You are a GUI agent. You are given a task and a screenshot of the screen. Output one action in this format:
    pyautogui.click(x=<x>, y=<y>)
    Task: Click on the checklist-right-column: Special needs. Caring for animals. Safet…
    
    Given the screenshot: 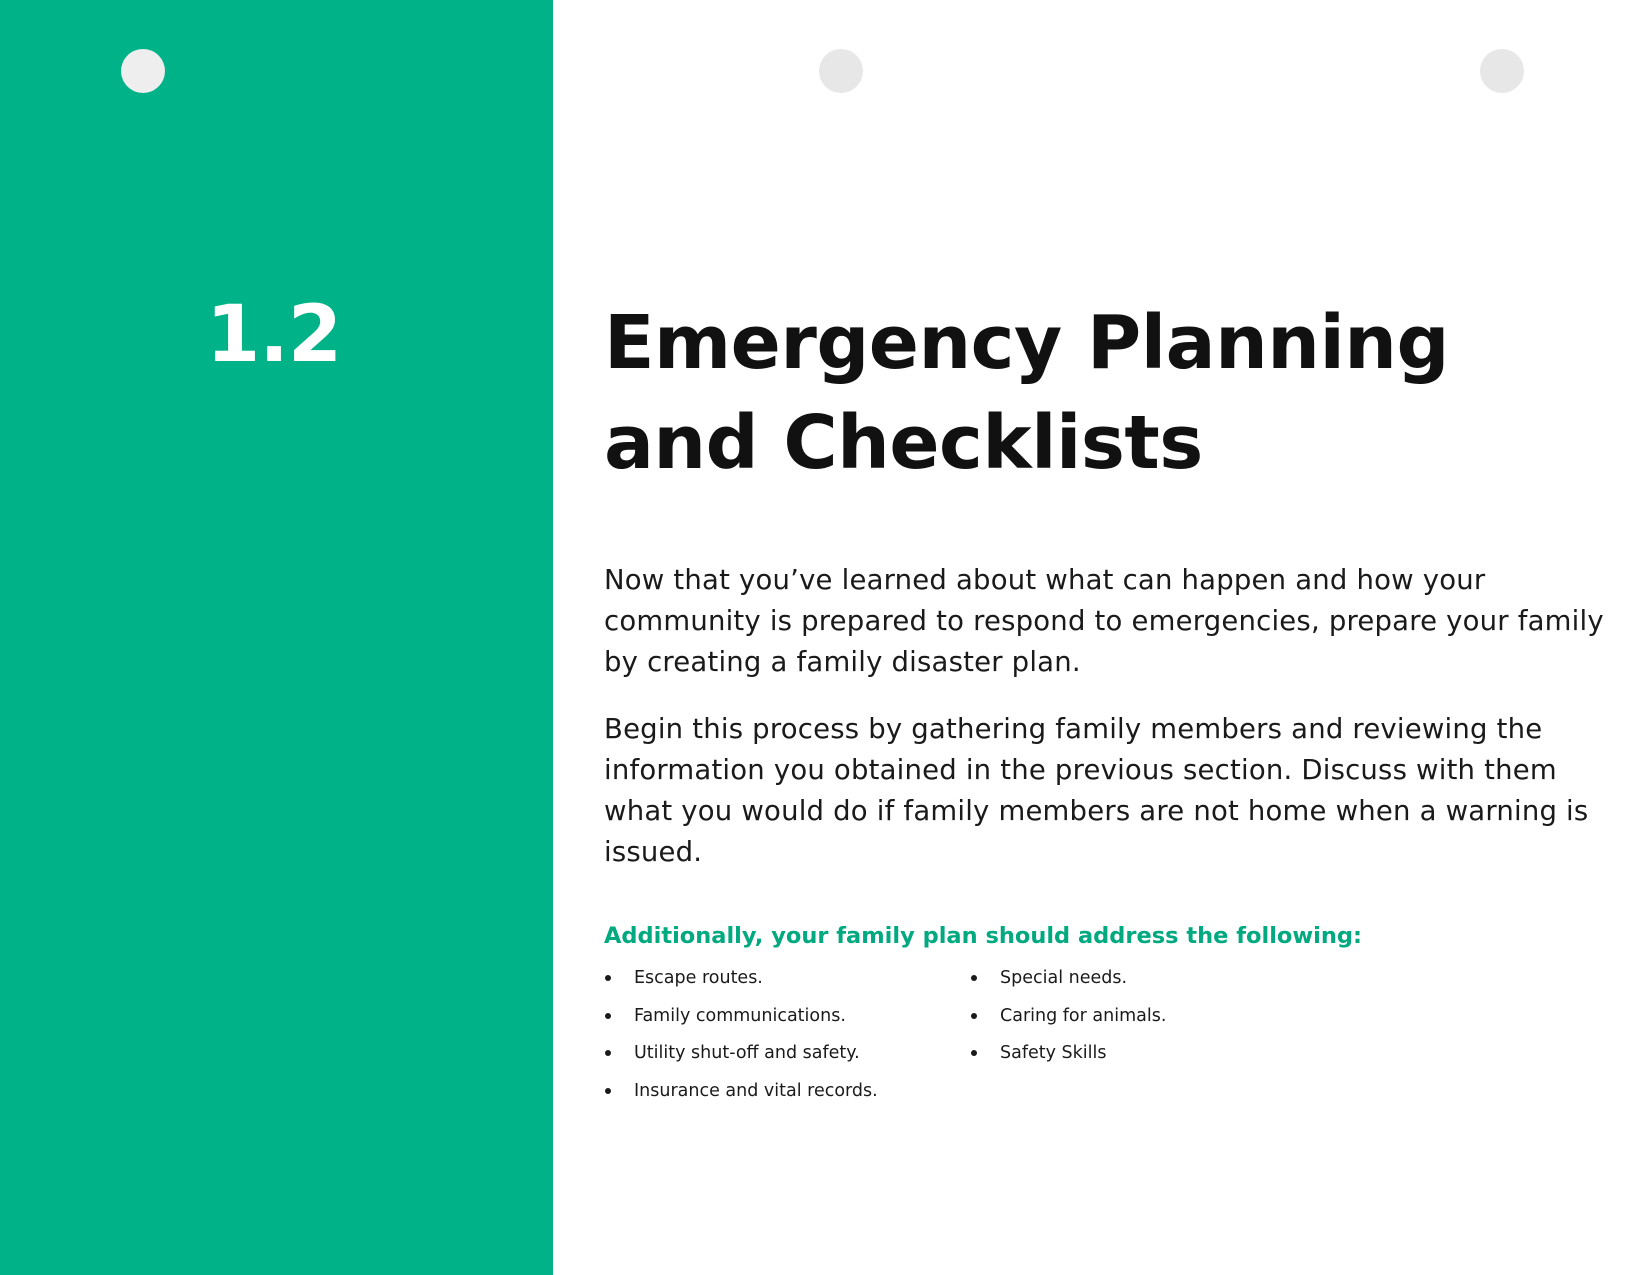 What is the action you would take?
    pyautogui.click(x=1150, y=1019)
    